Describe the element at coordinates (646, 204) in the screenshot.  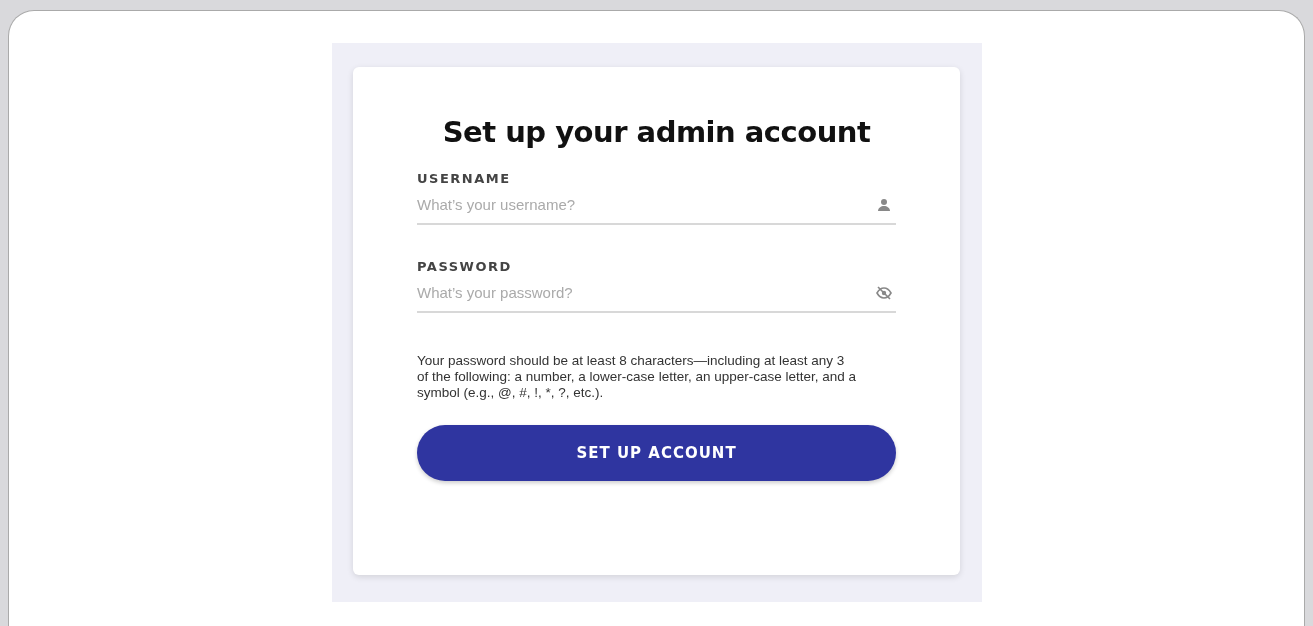
I see `input-field: What’s your username?` at that location.